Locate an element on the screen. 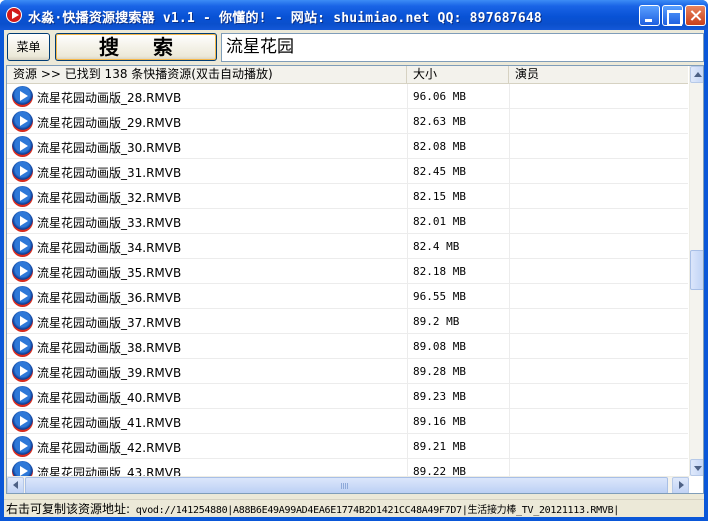  resource-name: 流星花园动画版_35.RMVB is located at coordinates (109, 273).